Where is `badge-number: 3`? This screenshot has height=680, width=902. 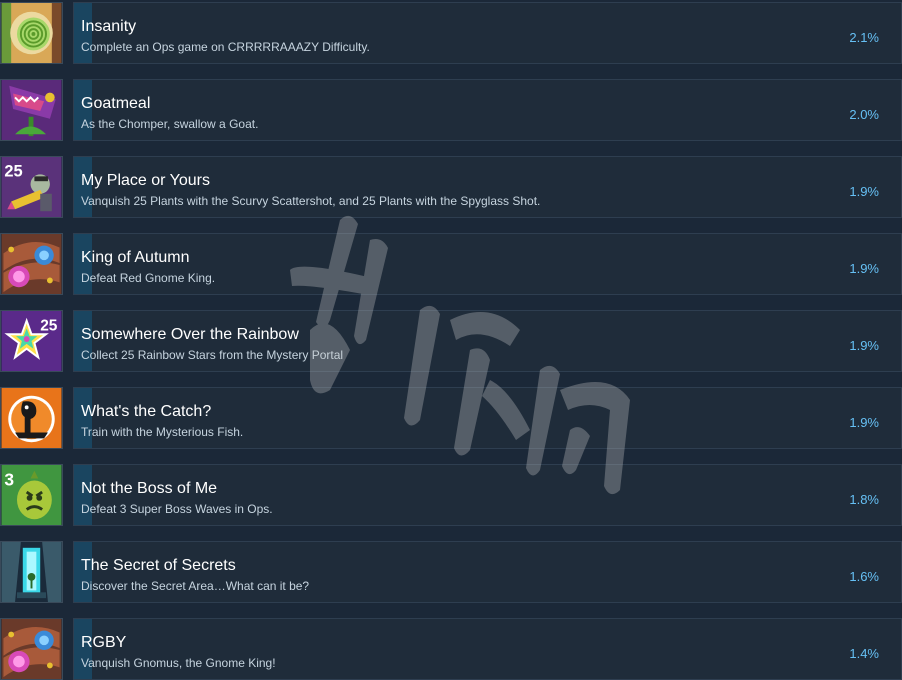 badge-number: 3 is located at coordinates (9, 479).